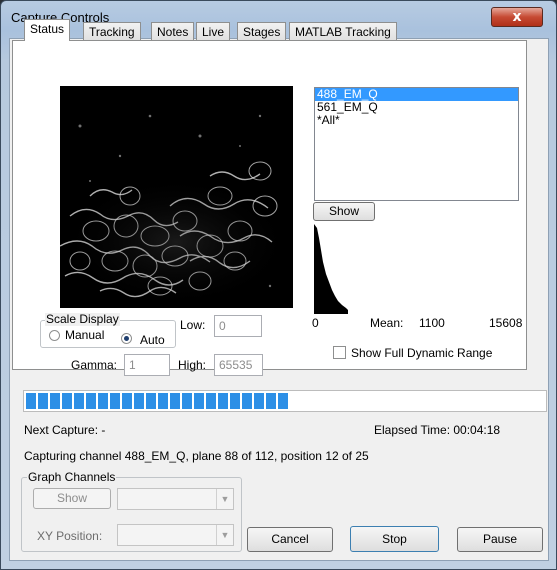 The width and height of the screenshot is (557, 570). I want to click on tab-notes: Notes, so click(173, 31).